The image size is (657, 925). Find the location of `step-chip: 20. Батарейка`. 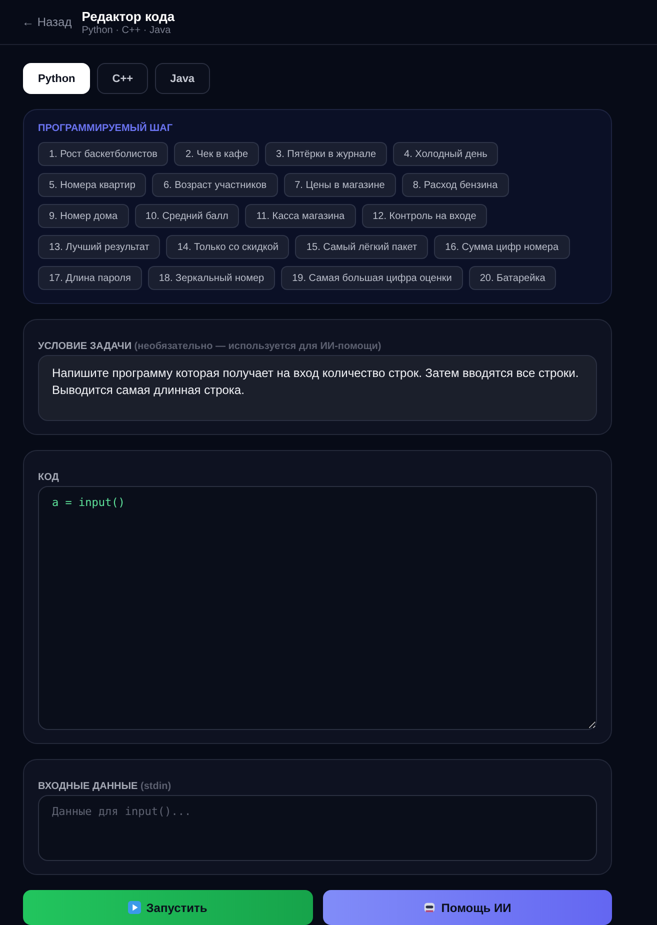

step-chip: 20. Батарейка is located at coordinates (512, 278).